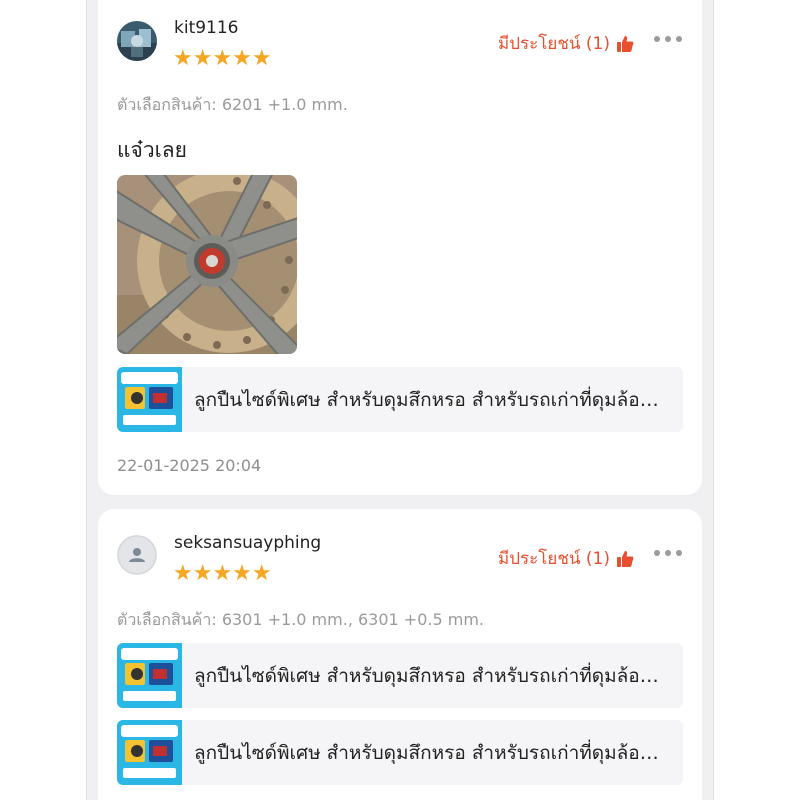 Image resolution: width=800 pixels, height=800 pixels. I want to click on review-comment: แจ๋วเลย, so click(152, 150).